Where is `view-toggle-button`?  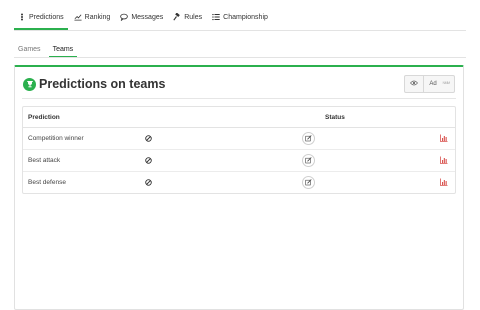
view-toggle-button is located at coordinates (415, 84).